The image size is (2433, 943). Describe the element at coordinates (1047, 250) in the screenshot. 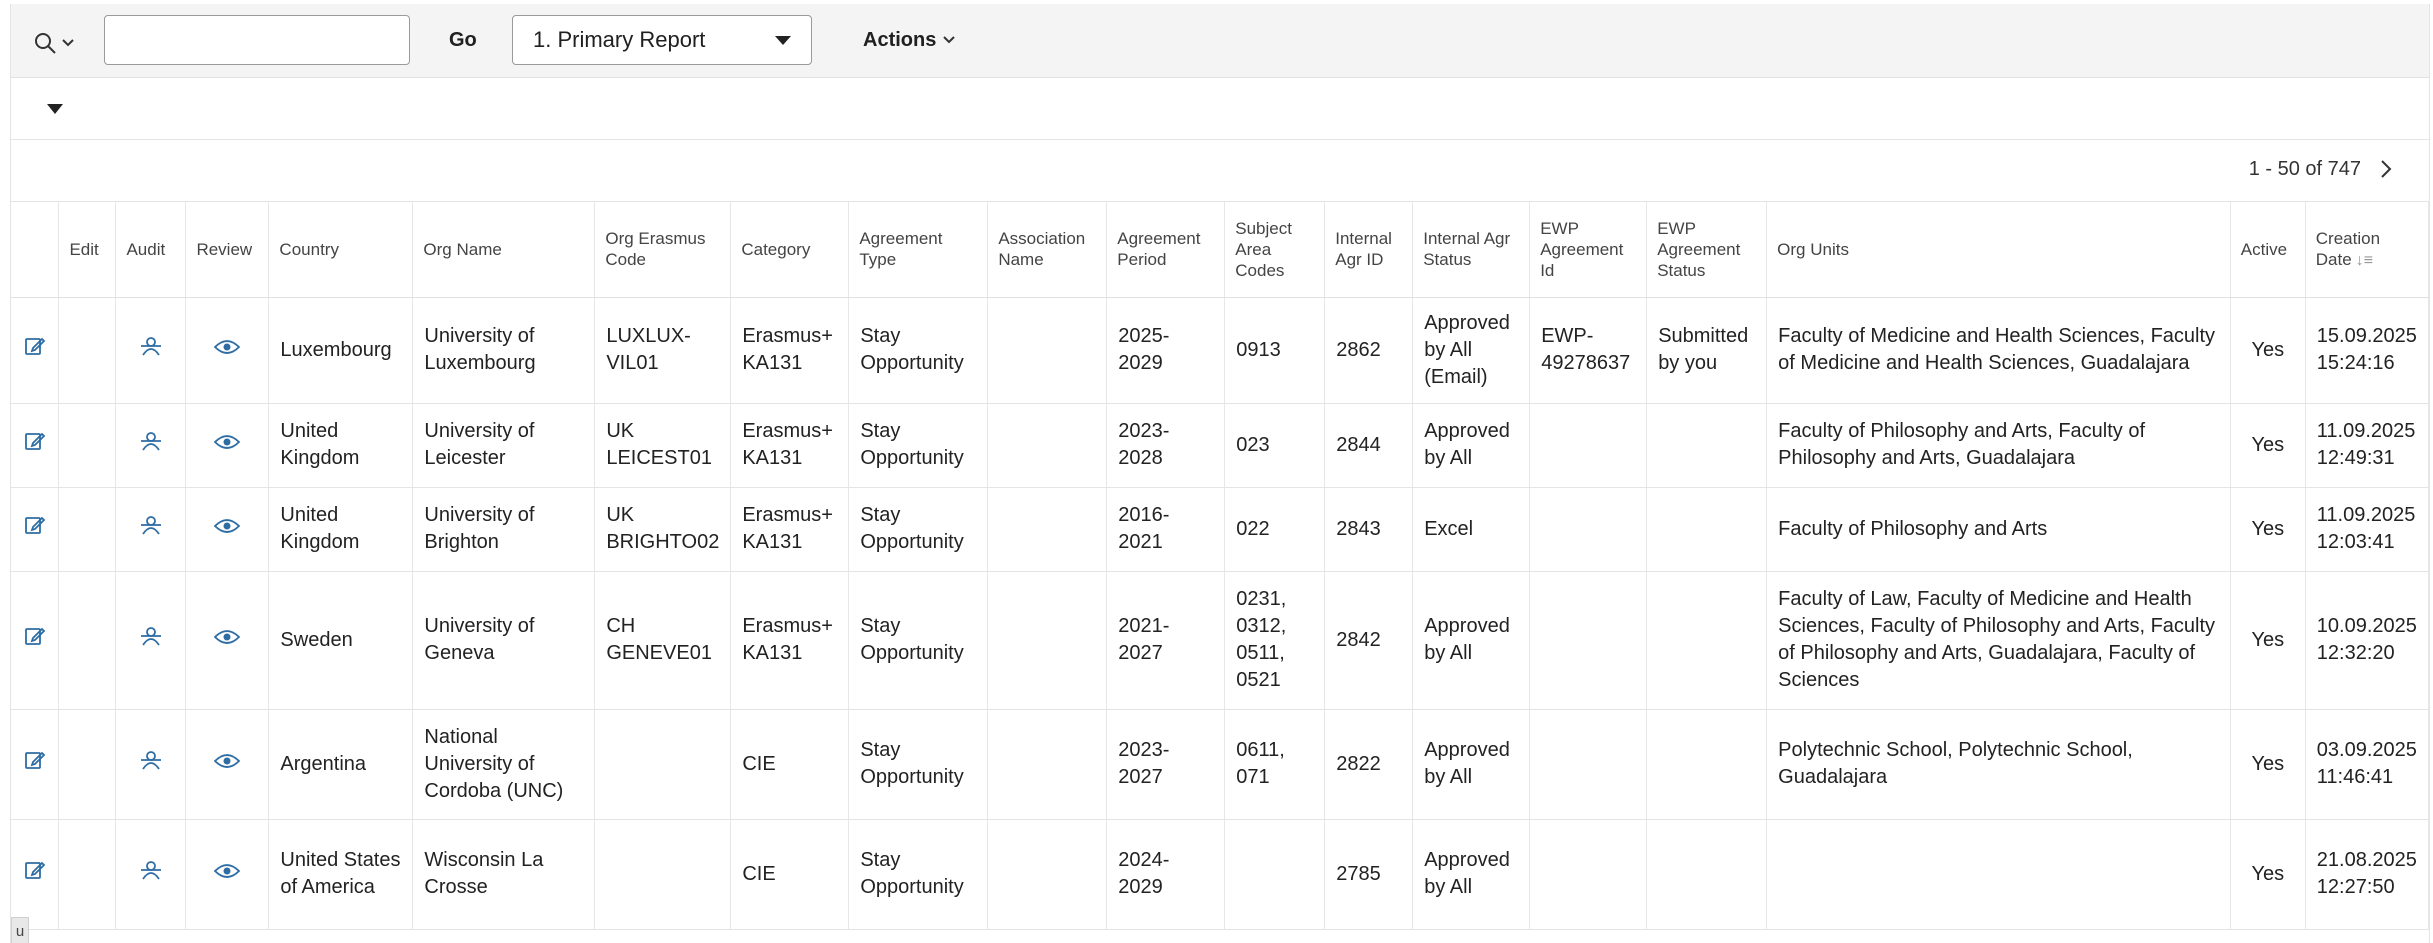

I see `column-header-association-name: Association Name` at that location.